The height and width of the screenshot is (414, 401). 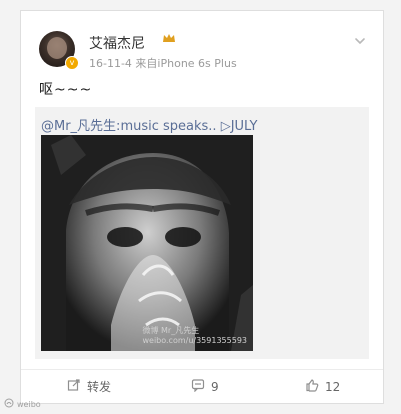 I want to click on repost-button: 转发, so click(x=89, y=386).